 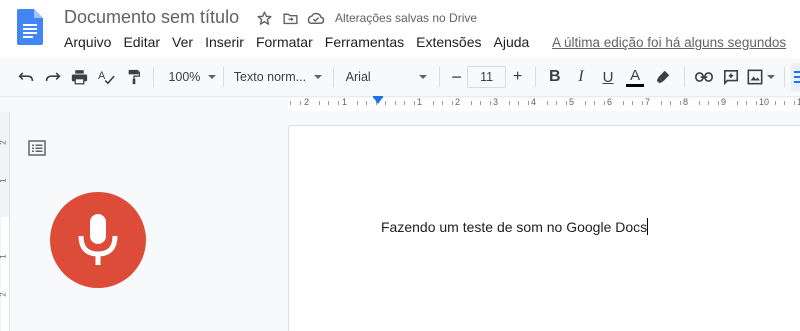 I want to click on horizontal-ruler: 211234567891011, so click(x=400, y=104).